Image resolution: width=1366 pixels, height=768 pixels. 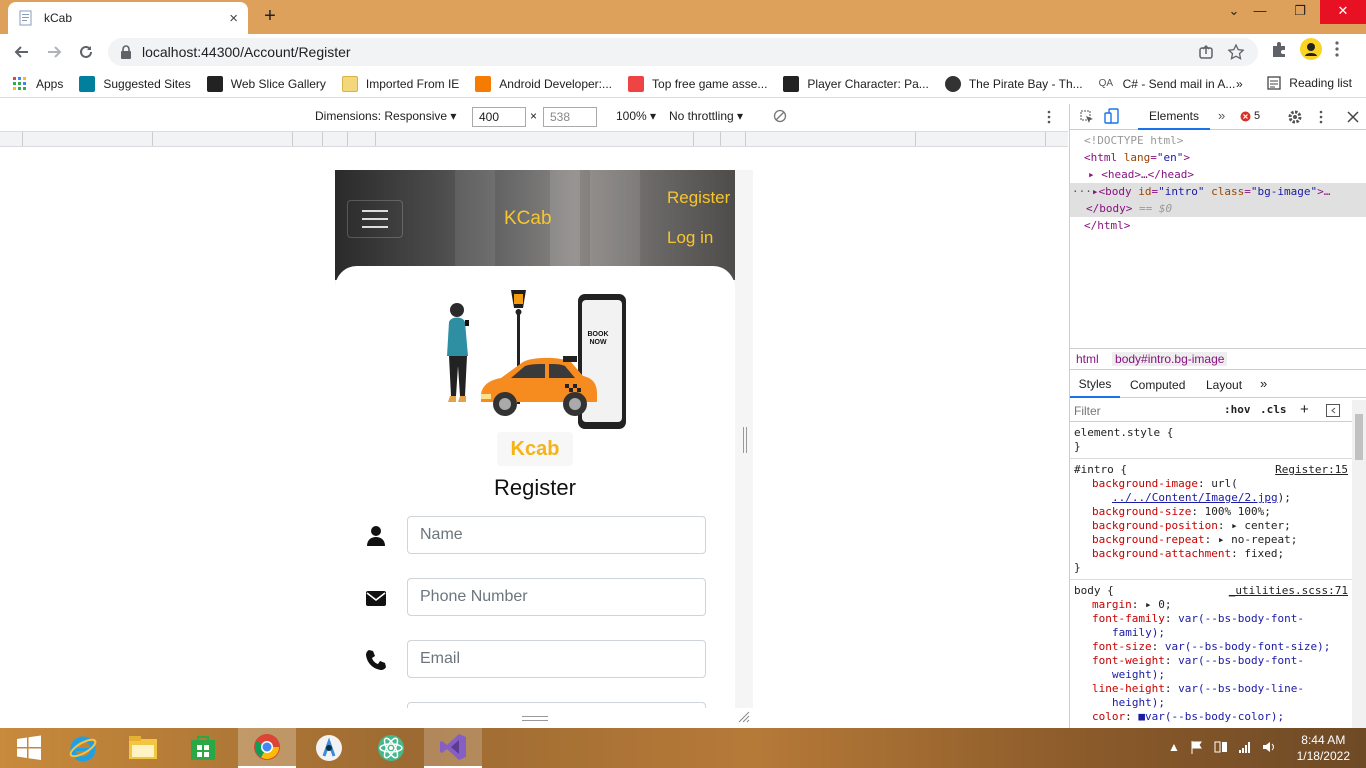 I want to click on profile-avatar-icon, so click(x=1311, y=49).